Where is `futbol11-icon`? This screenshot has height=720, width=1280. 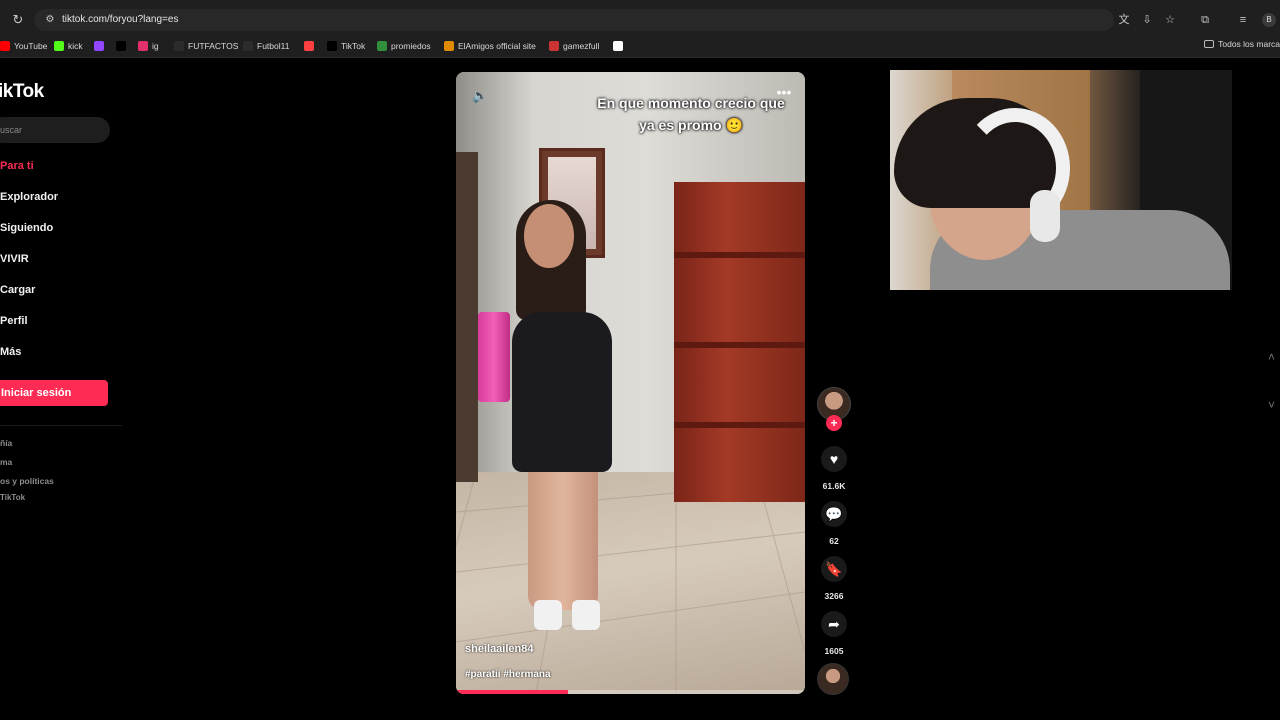 futbol11-icon is located at coordinates (248, 46).